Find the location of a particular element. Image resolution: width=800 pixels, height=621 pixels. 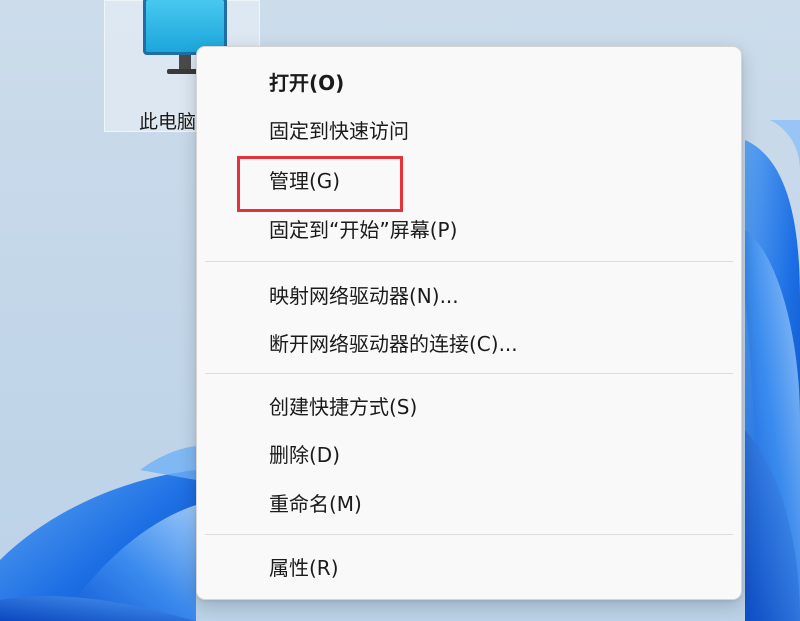

menu-item-open: 打开(O) is located at coordinates (469, 81).